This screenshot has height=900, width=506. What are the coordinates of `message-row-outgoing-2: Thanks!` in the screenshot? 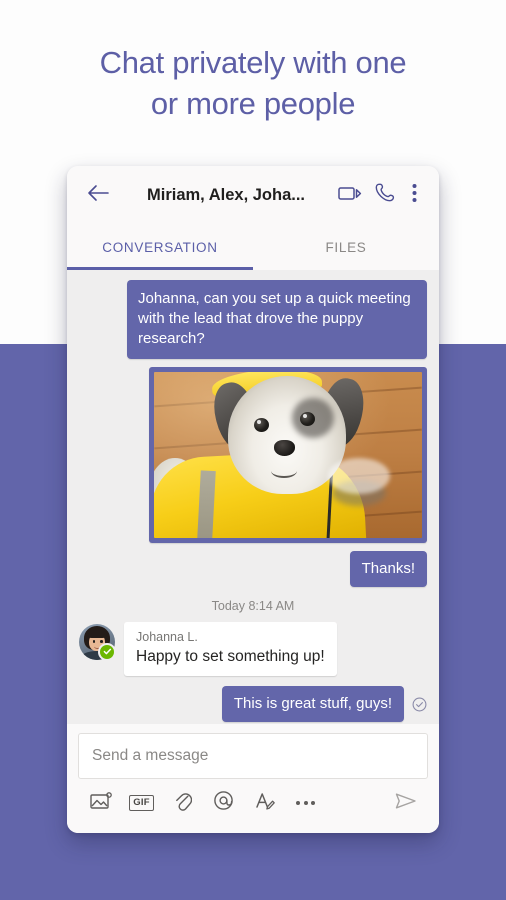 It's located at (253, 569).